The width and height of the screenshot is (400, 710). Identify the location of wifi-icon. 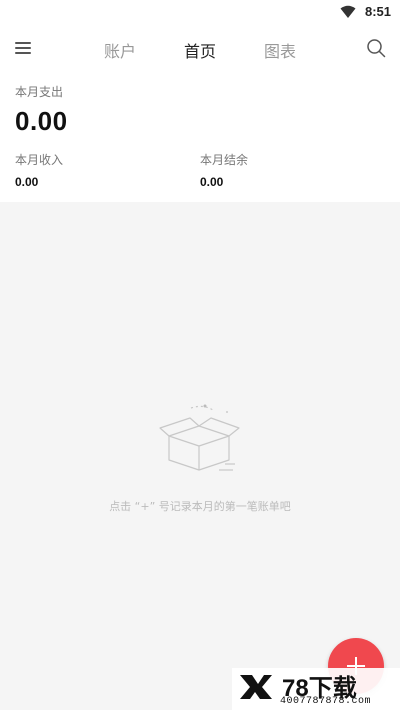
(348, 11).